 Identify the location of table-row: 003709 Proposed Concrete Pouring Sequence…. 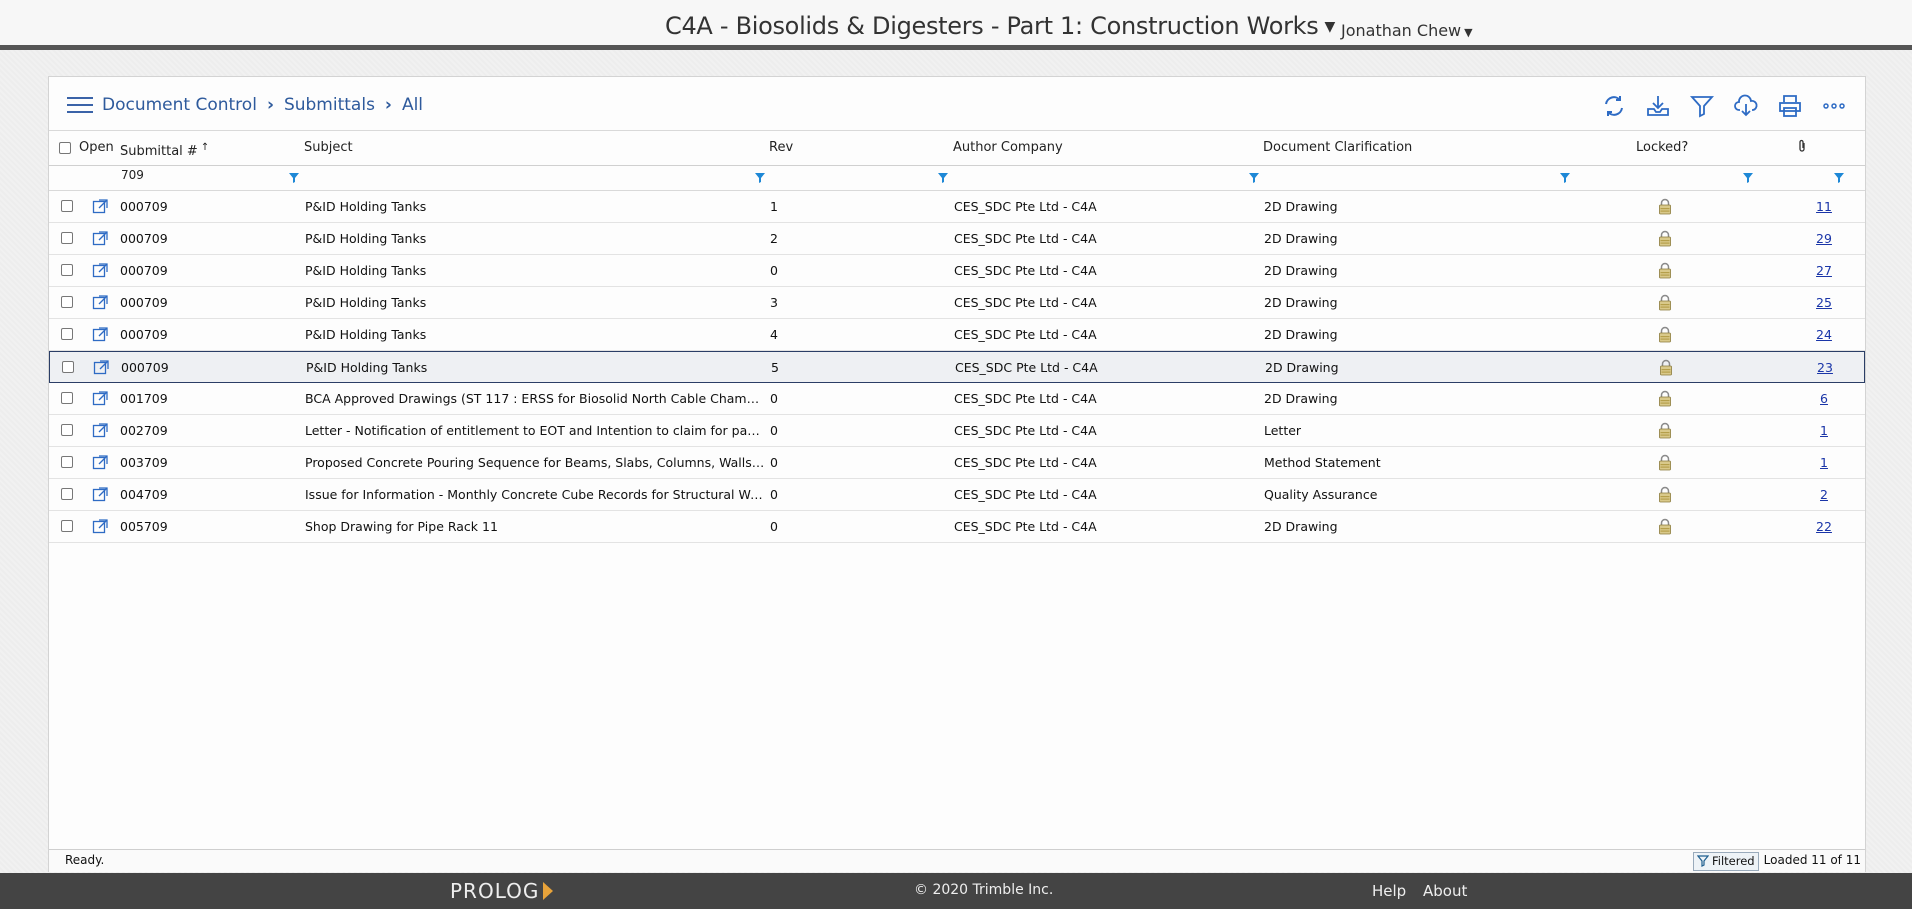
(957, 463).